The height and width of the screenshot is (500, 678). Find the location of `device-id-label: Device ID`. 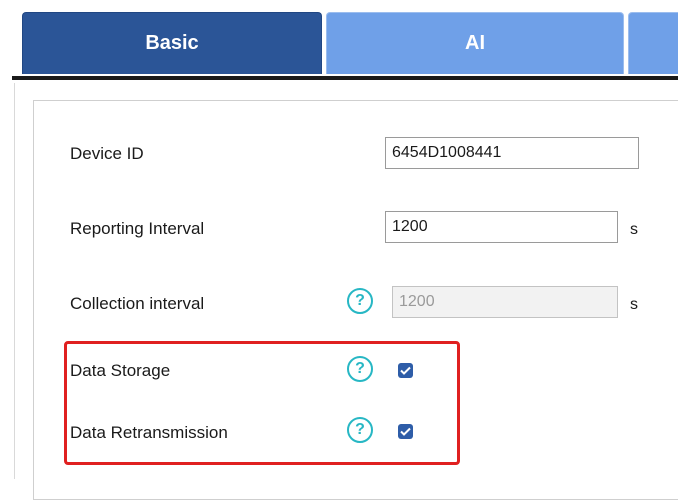

device-id-label: Device ID is located at coordinates (107, 153).